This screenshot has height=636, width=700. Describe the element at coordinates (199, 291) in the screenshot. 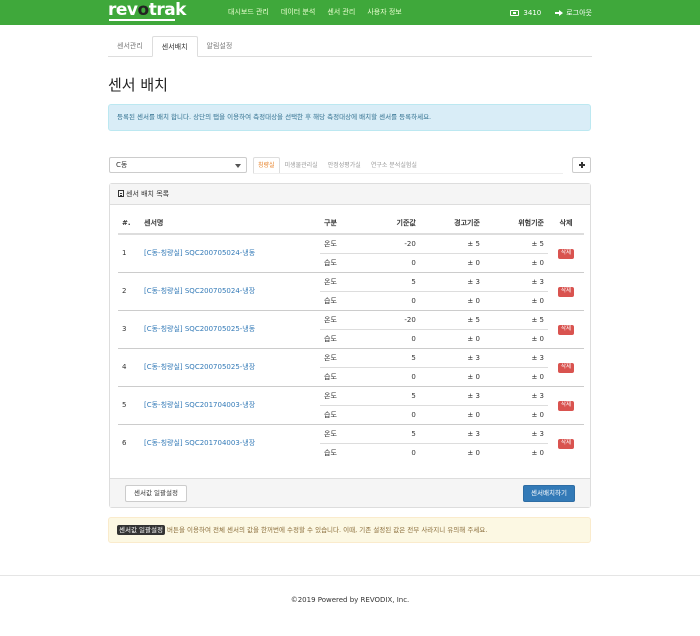

I see `sensor-name: [C동-칭량실] SQC200705024-냉장` at that location.